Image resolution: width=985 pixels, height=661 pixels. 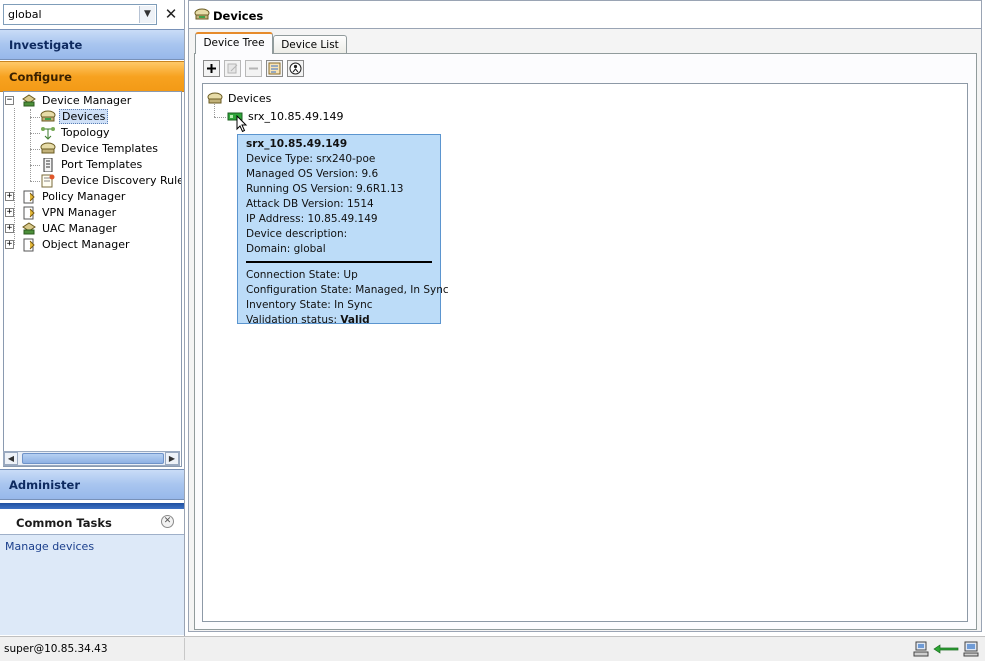 I want to click on topology-icon, so click(x=48, y=133).